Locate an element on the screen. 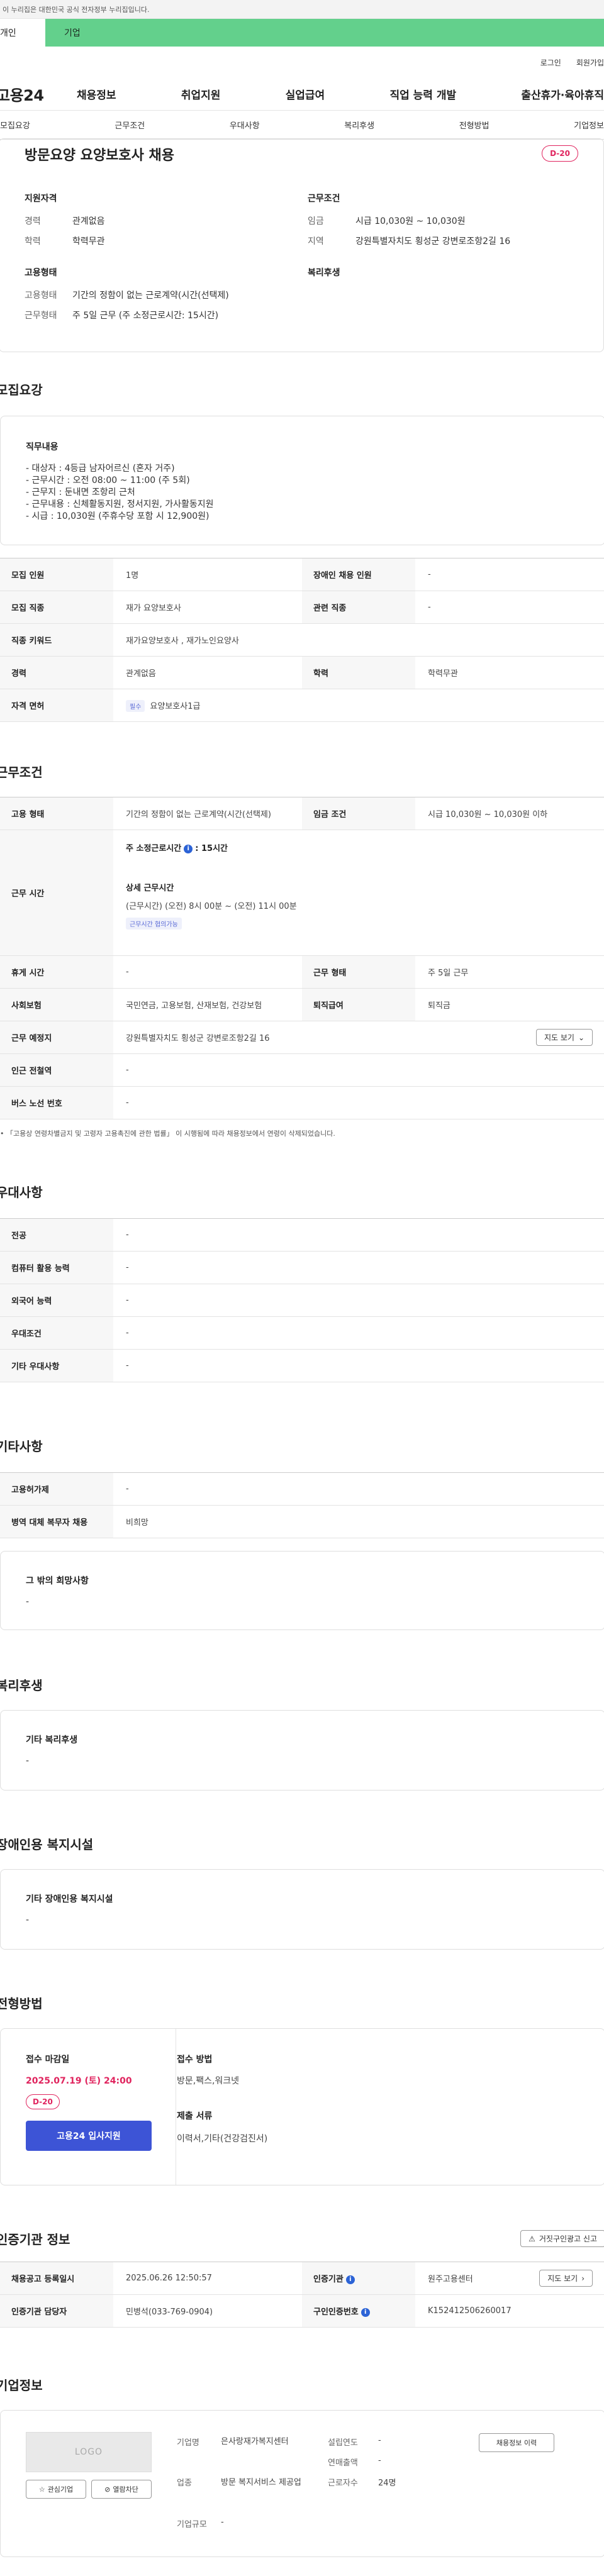 Image resolution: width=604 pixels, height=2576 pixels. work-value: 강원특별자치도 횡성군 강변로조항2길 16 is located at coordinates (433, 241).